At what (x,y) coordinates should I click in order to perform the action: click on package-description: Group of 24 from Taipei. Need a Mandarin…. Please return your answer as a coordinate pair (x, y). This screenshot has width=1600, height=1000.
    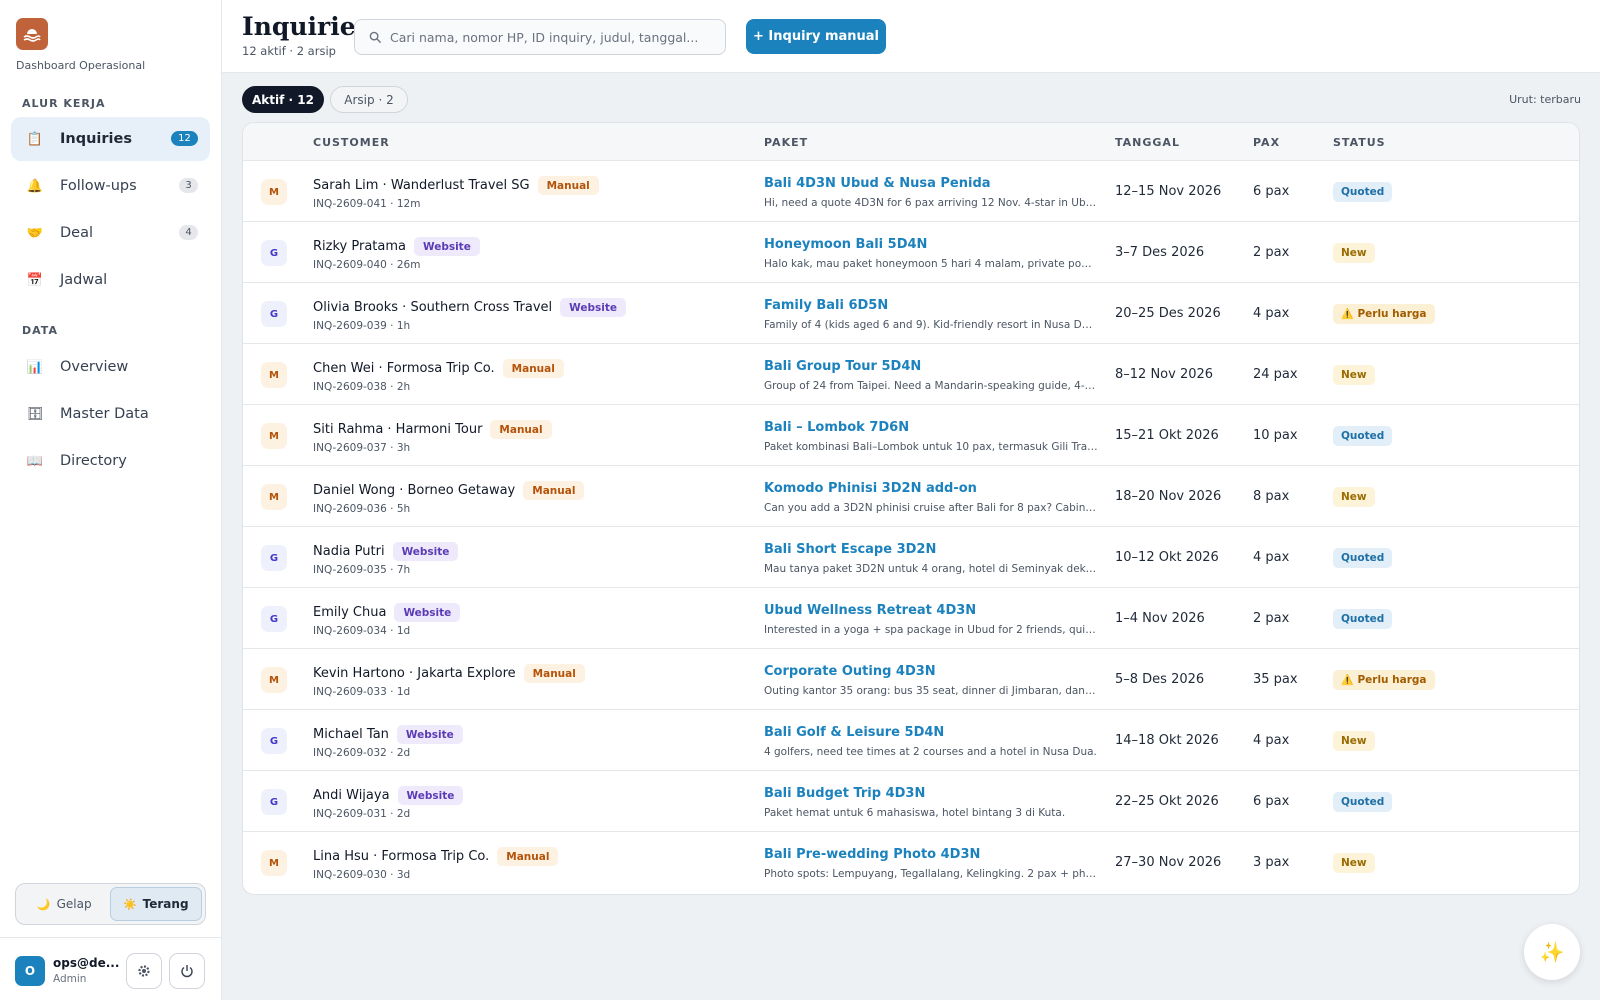
    Looking at the image, I should click on (931, 386).